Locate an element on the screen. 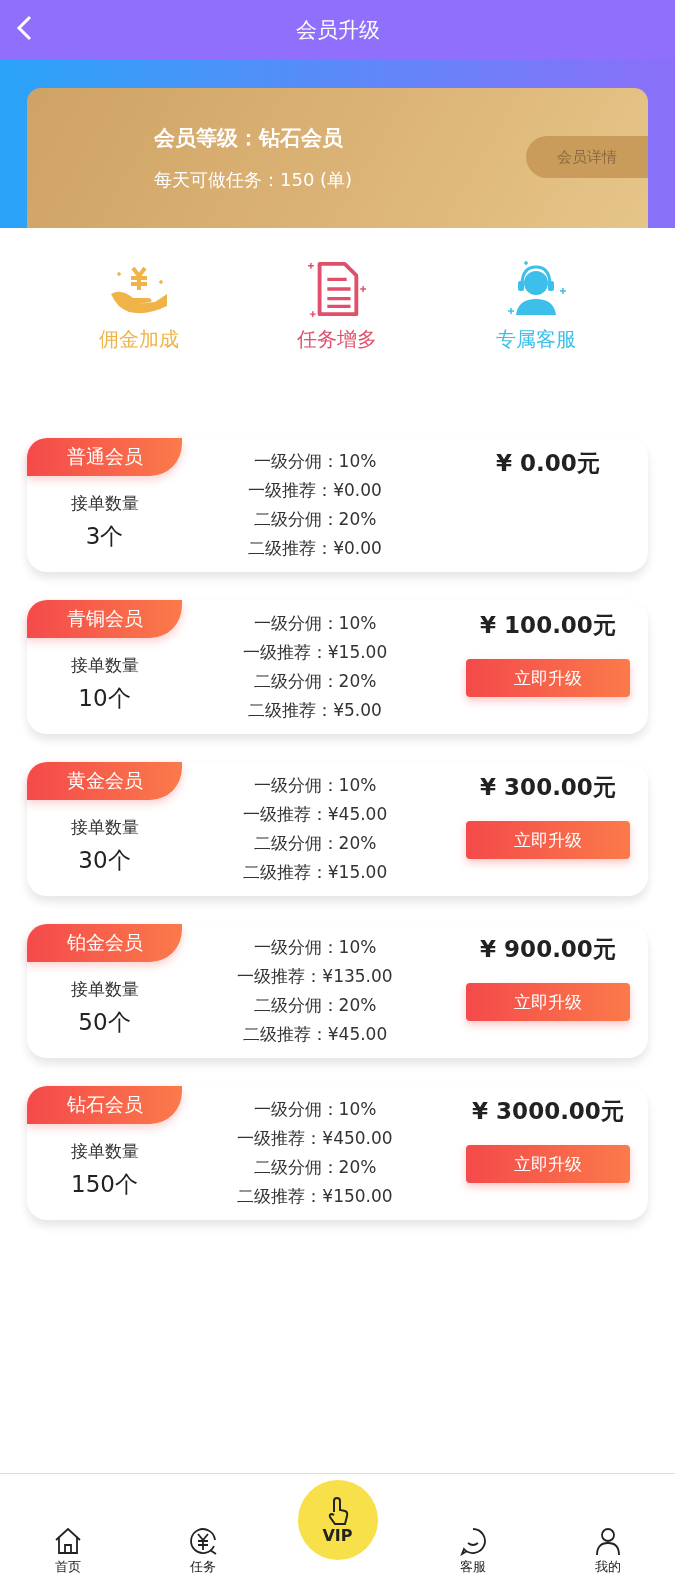 The image size is (675, 1580). commission-text: 二级推荐：¥15.00 is located at coordinates (315, 872).